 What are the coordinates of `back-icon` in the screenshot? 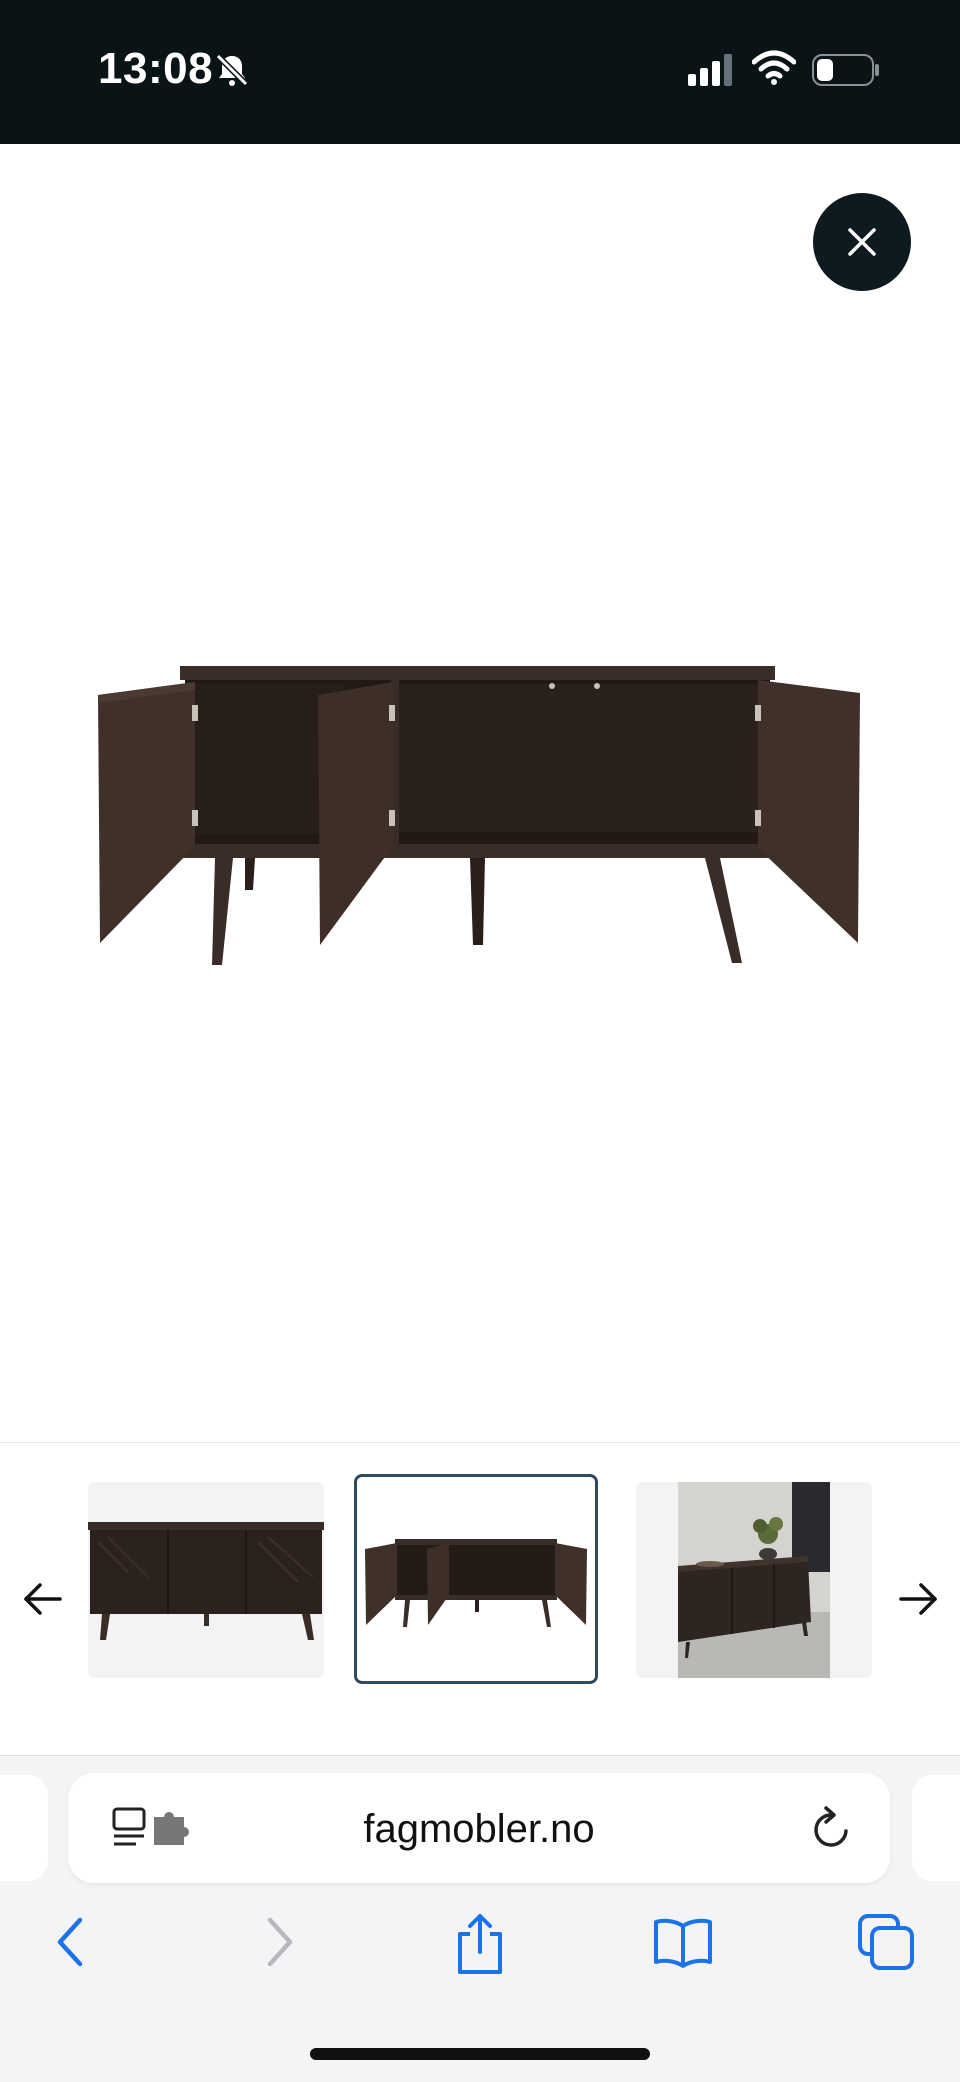 It's located at (70, 1944).